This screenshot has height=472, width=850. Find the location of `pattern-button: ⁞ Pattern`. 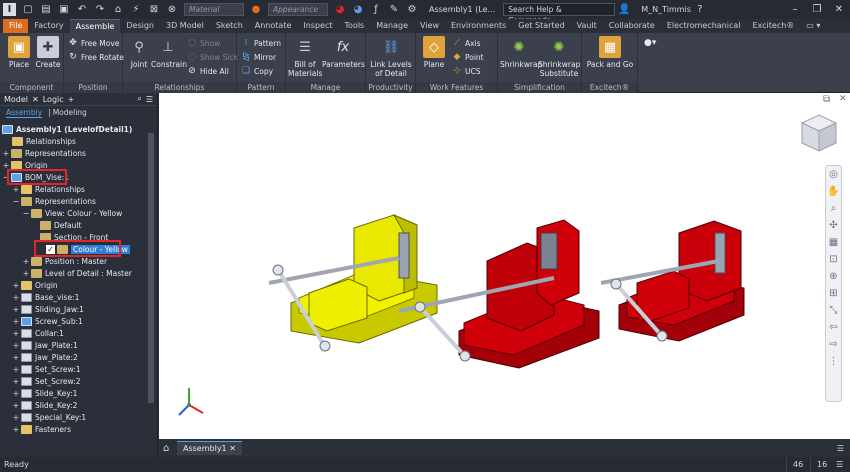

pattern-button: ⁞ Pattern is located at coordinates (261, 43).